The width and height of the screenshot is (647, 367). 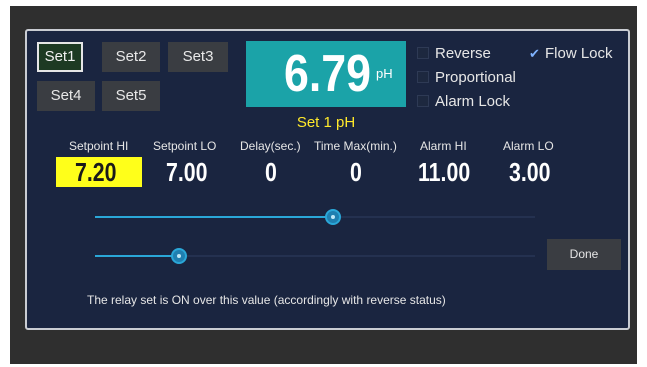 What do you see at coordinates (463, 53) in the screenshot?
I see `reverse-label: Reverse` at bounding box center [463, 53].